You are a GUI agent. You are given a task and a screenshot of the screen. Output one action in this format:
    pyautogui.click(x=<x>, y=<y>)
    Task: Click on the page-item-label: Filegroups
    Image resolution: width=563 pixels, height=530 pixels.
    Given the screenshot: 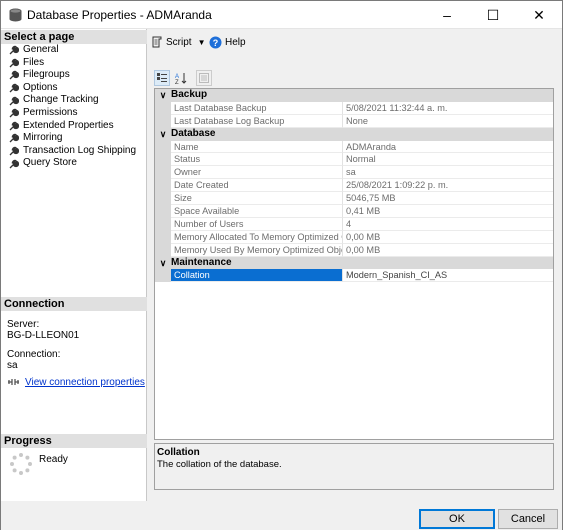 What is the action you would take?
    pyautogui.click(x=46, y=75)
    